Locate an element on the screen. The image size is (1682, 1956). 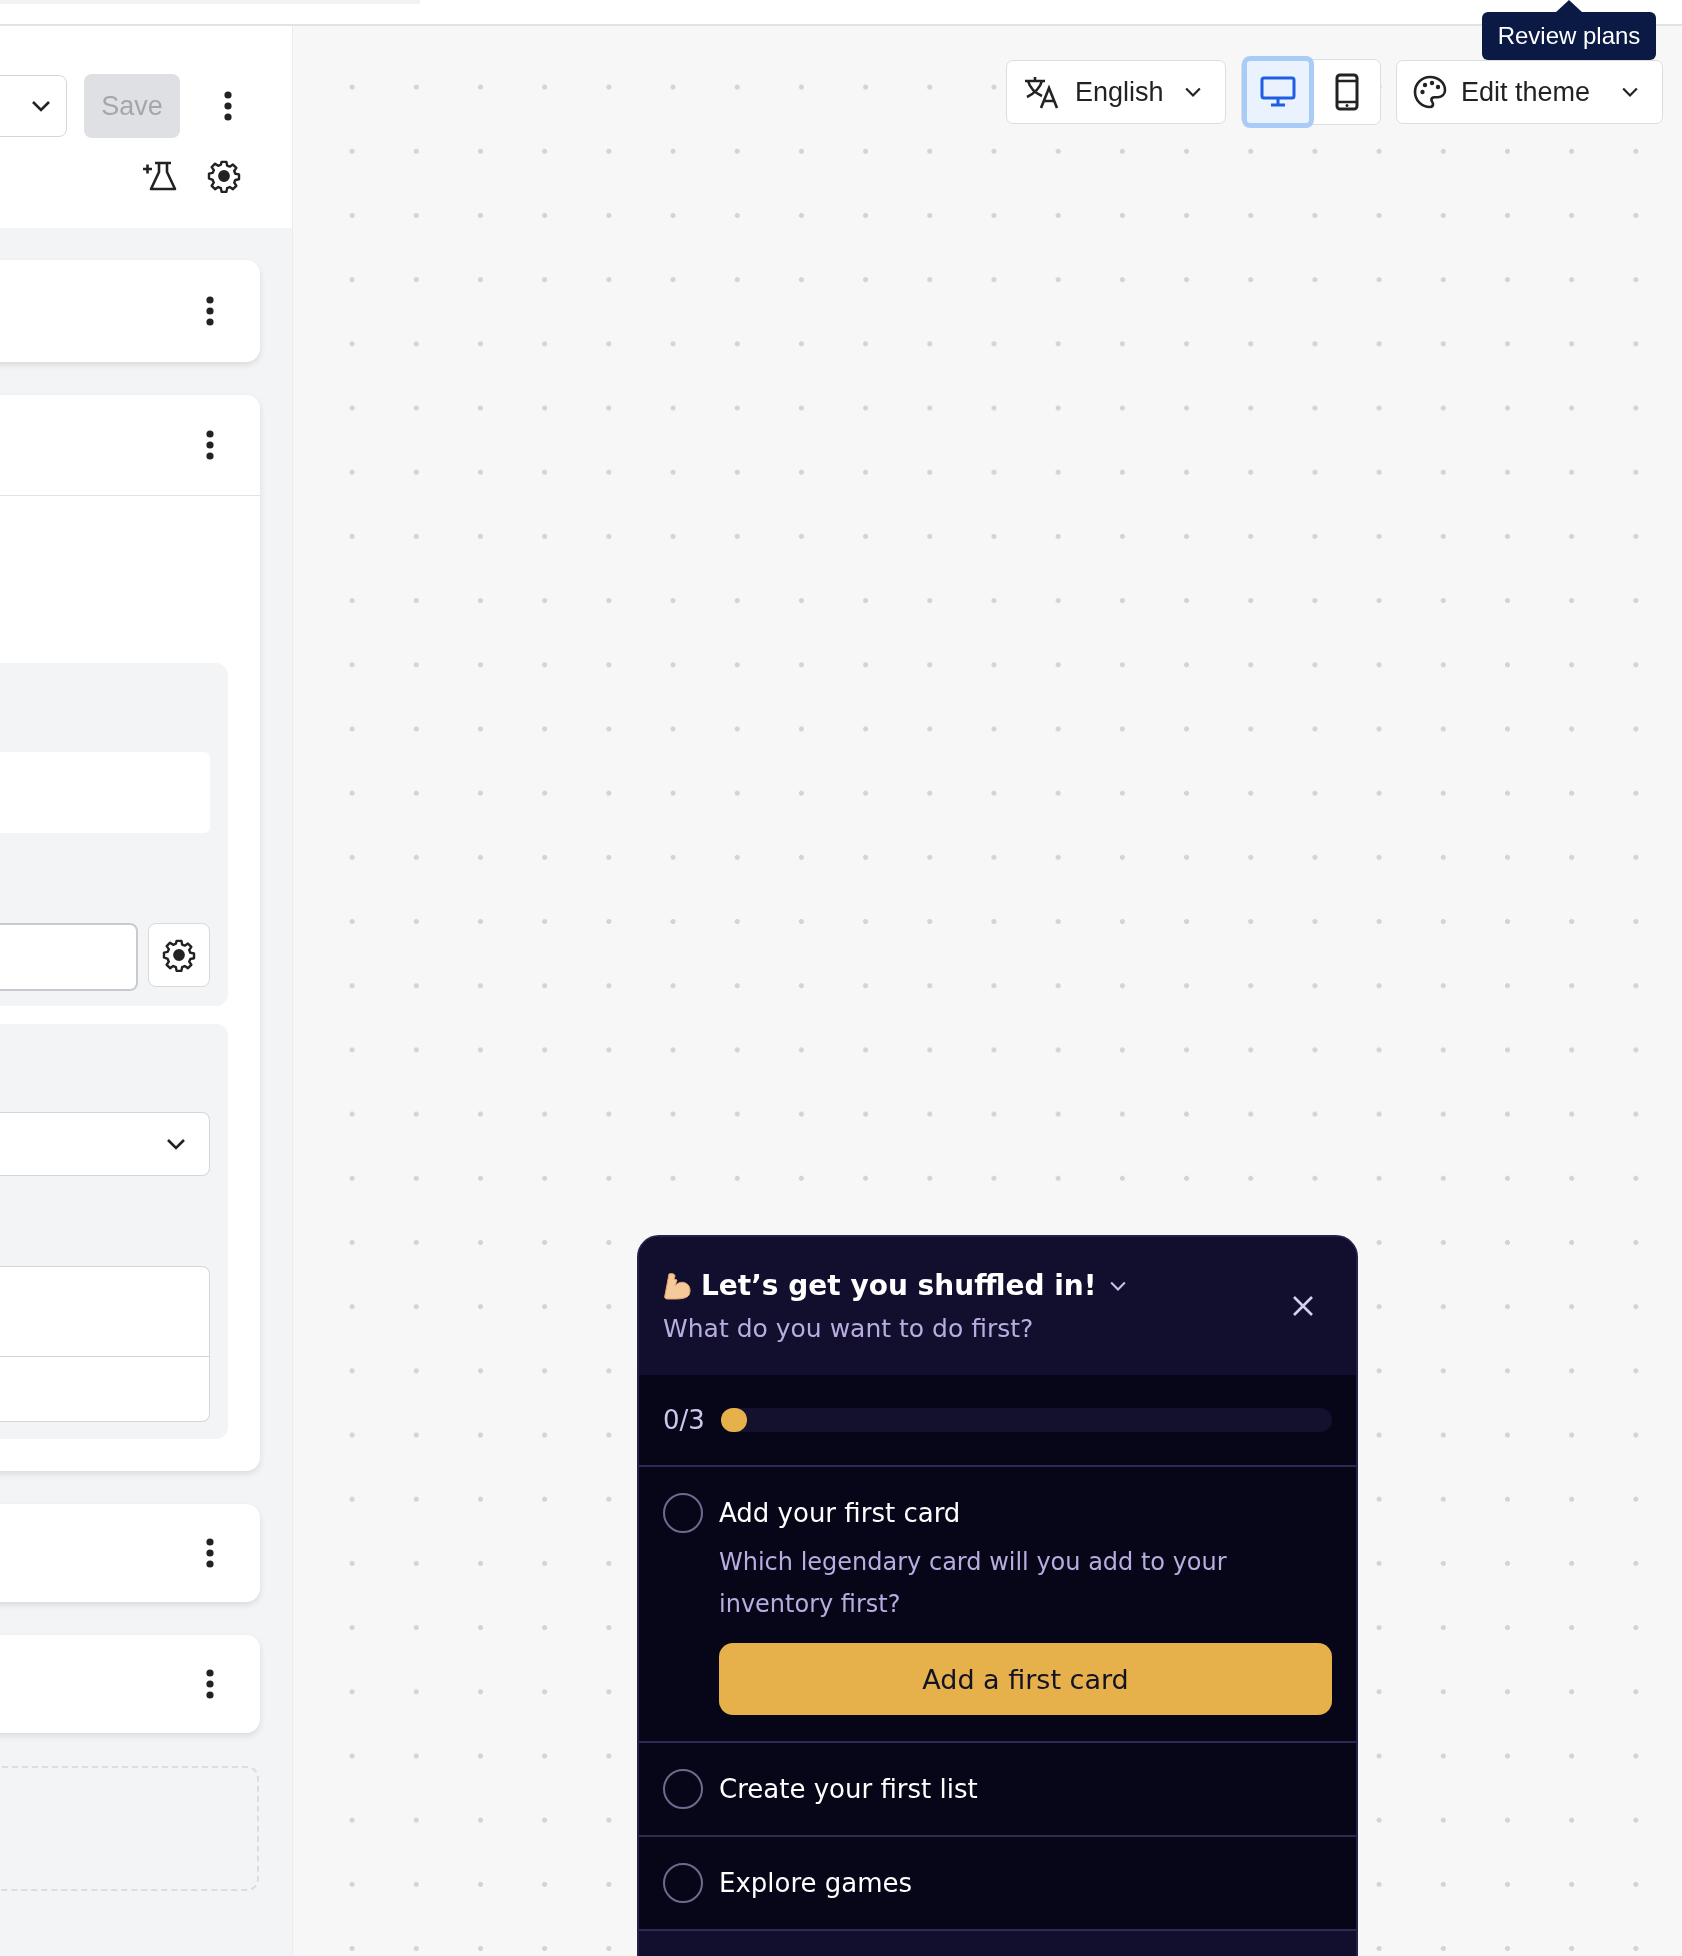
device-toggle is located at coordinates (1278, 92).